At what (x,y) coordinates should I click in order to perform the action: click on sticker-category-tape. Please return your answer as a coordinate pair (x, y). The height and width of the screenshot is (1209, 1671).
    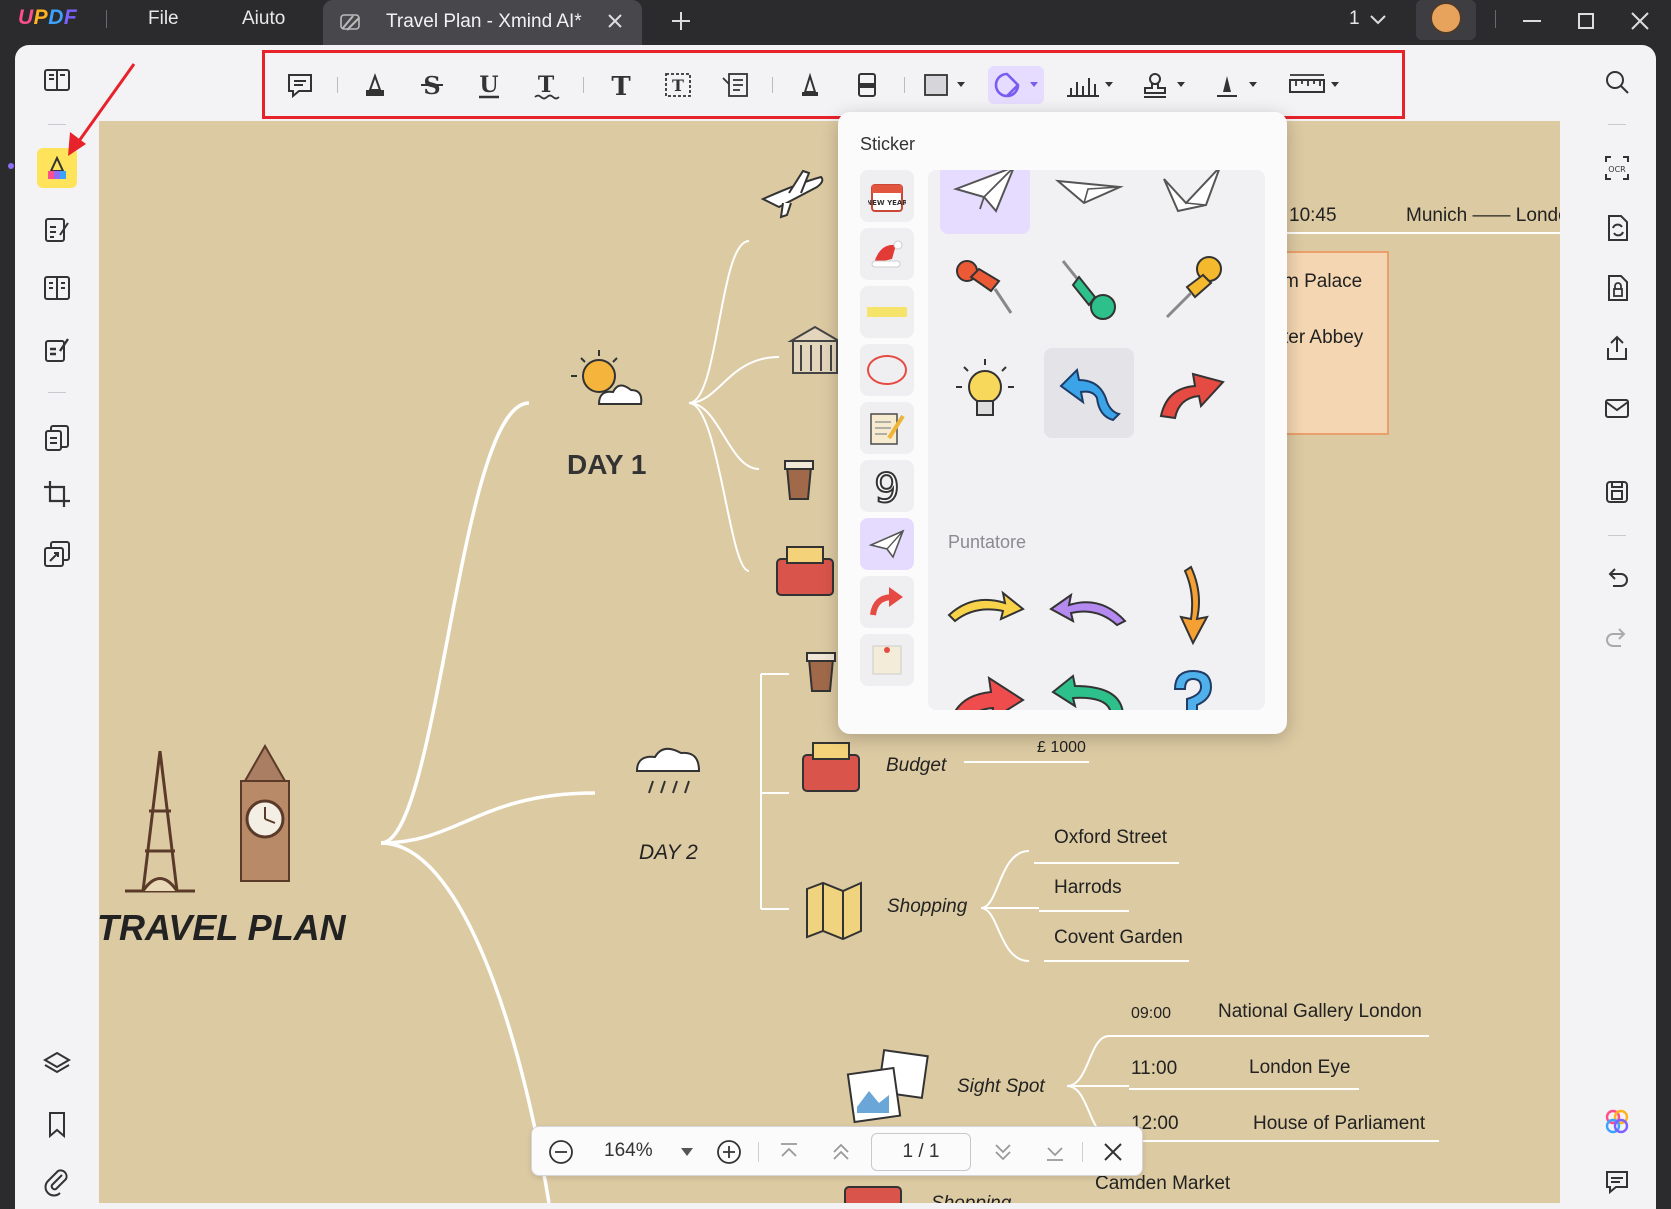
    Looking at the image, I should click on (887, 312).